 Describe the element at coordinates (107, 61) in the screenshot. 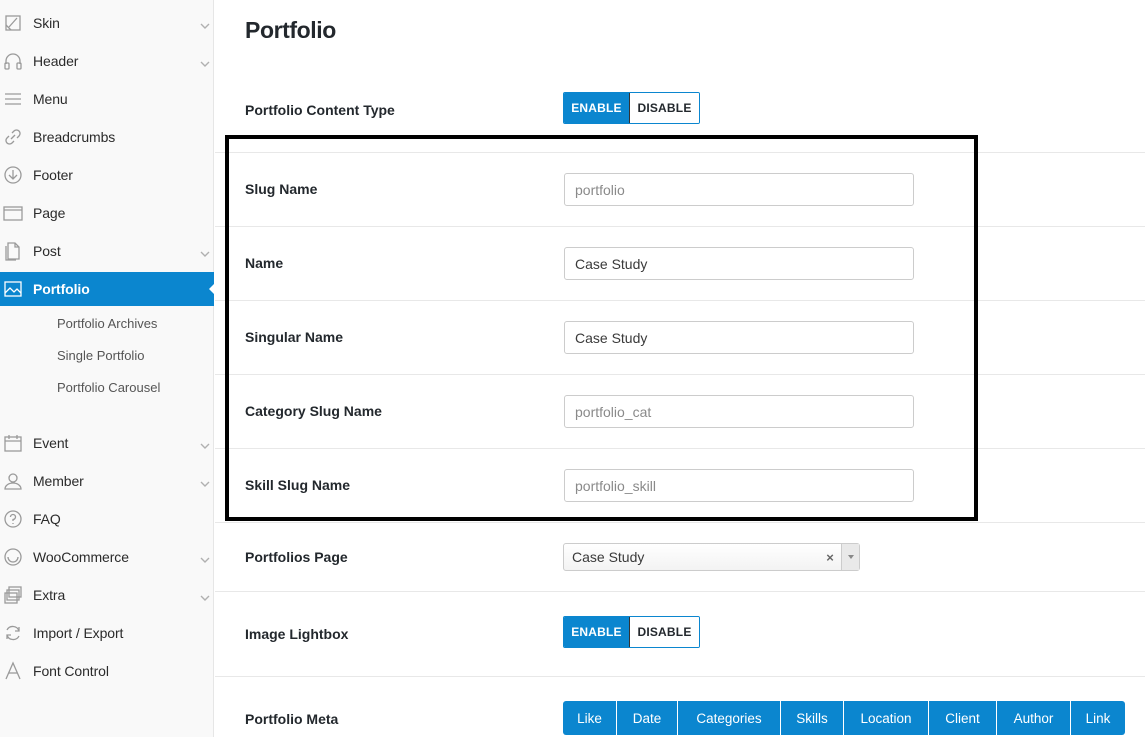

I see `sidebar-item-header: Header` at that location.